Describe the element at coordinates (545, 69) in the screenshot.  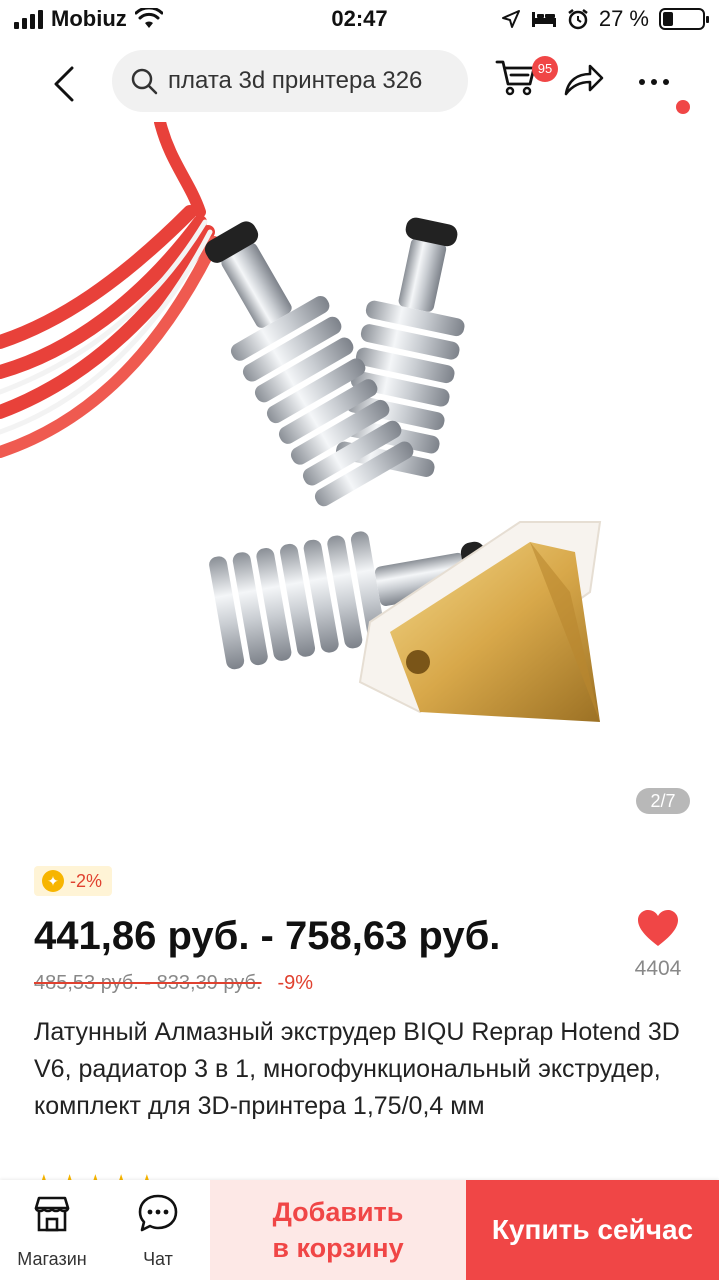
I see `cart-count-badge: 95` at that location.